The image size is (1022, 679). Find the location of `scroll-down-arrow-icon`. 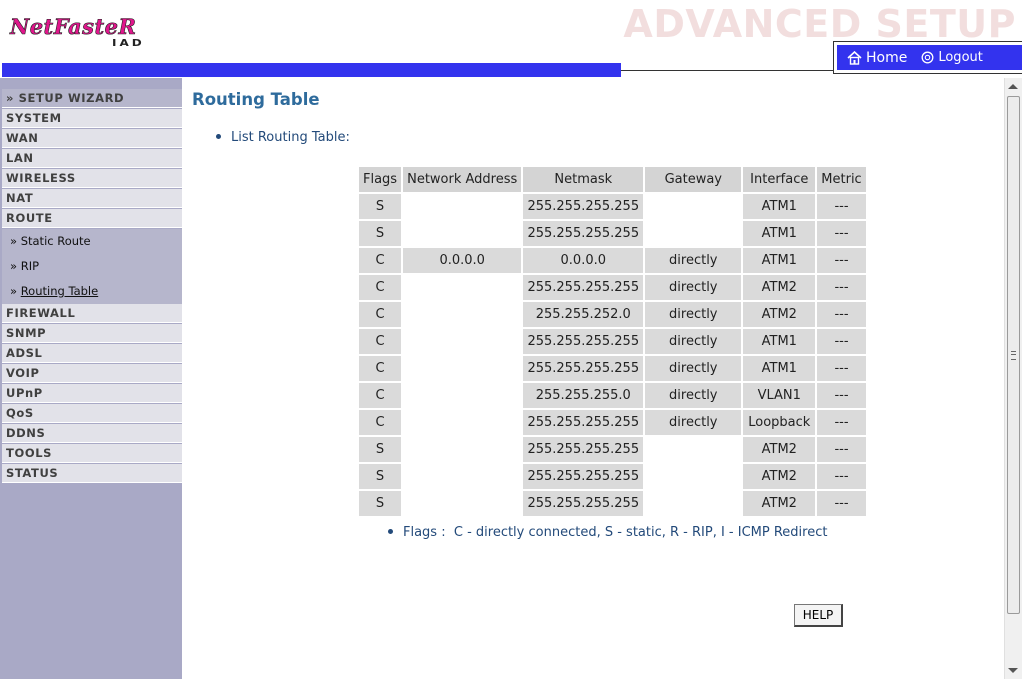

scroll-down-arrow-icon is located at coordinates (1013, 670).